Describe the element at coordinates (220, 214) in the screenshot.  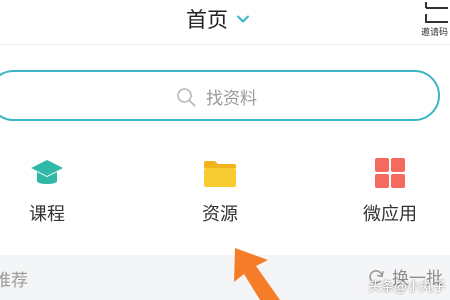
I see `feature-resource-label: 资源` at that location.